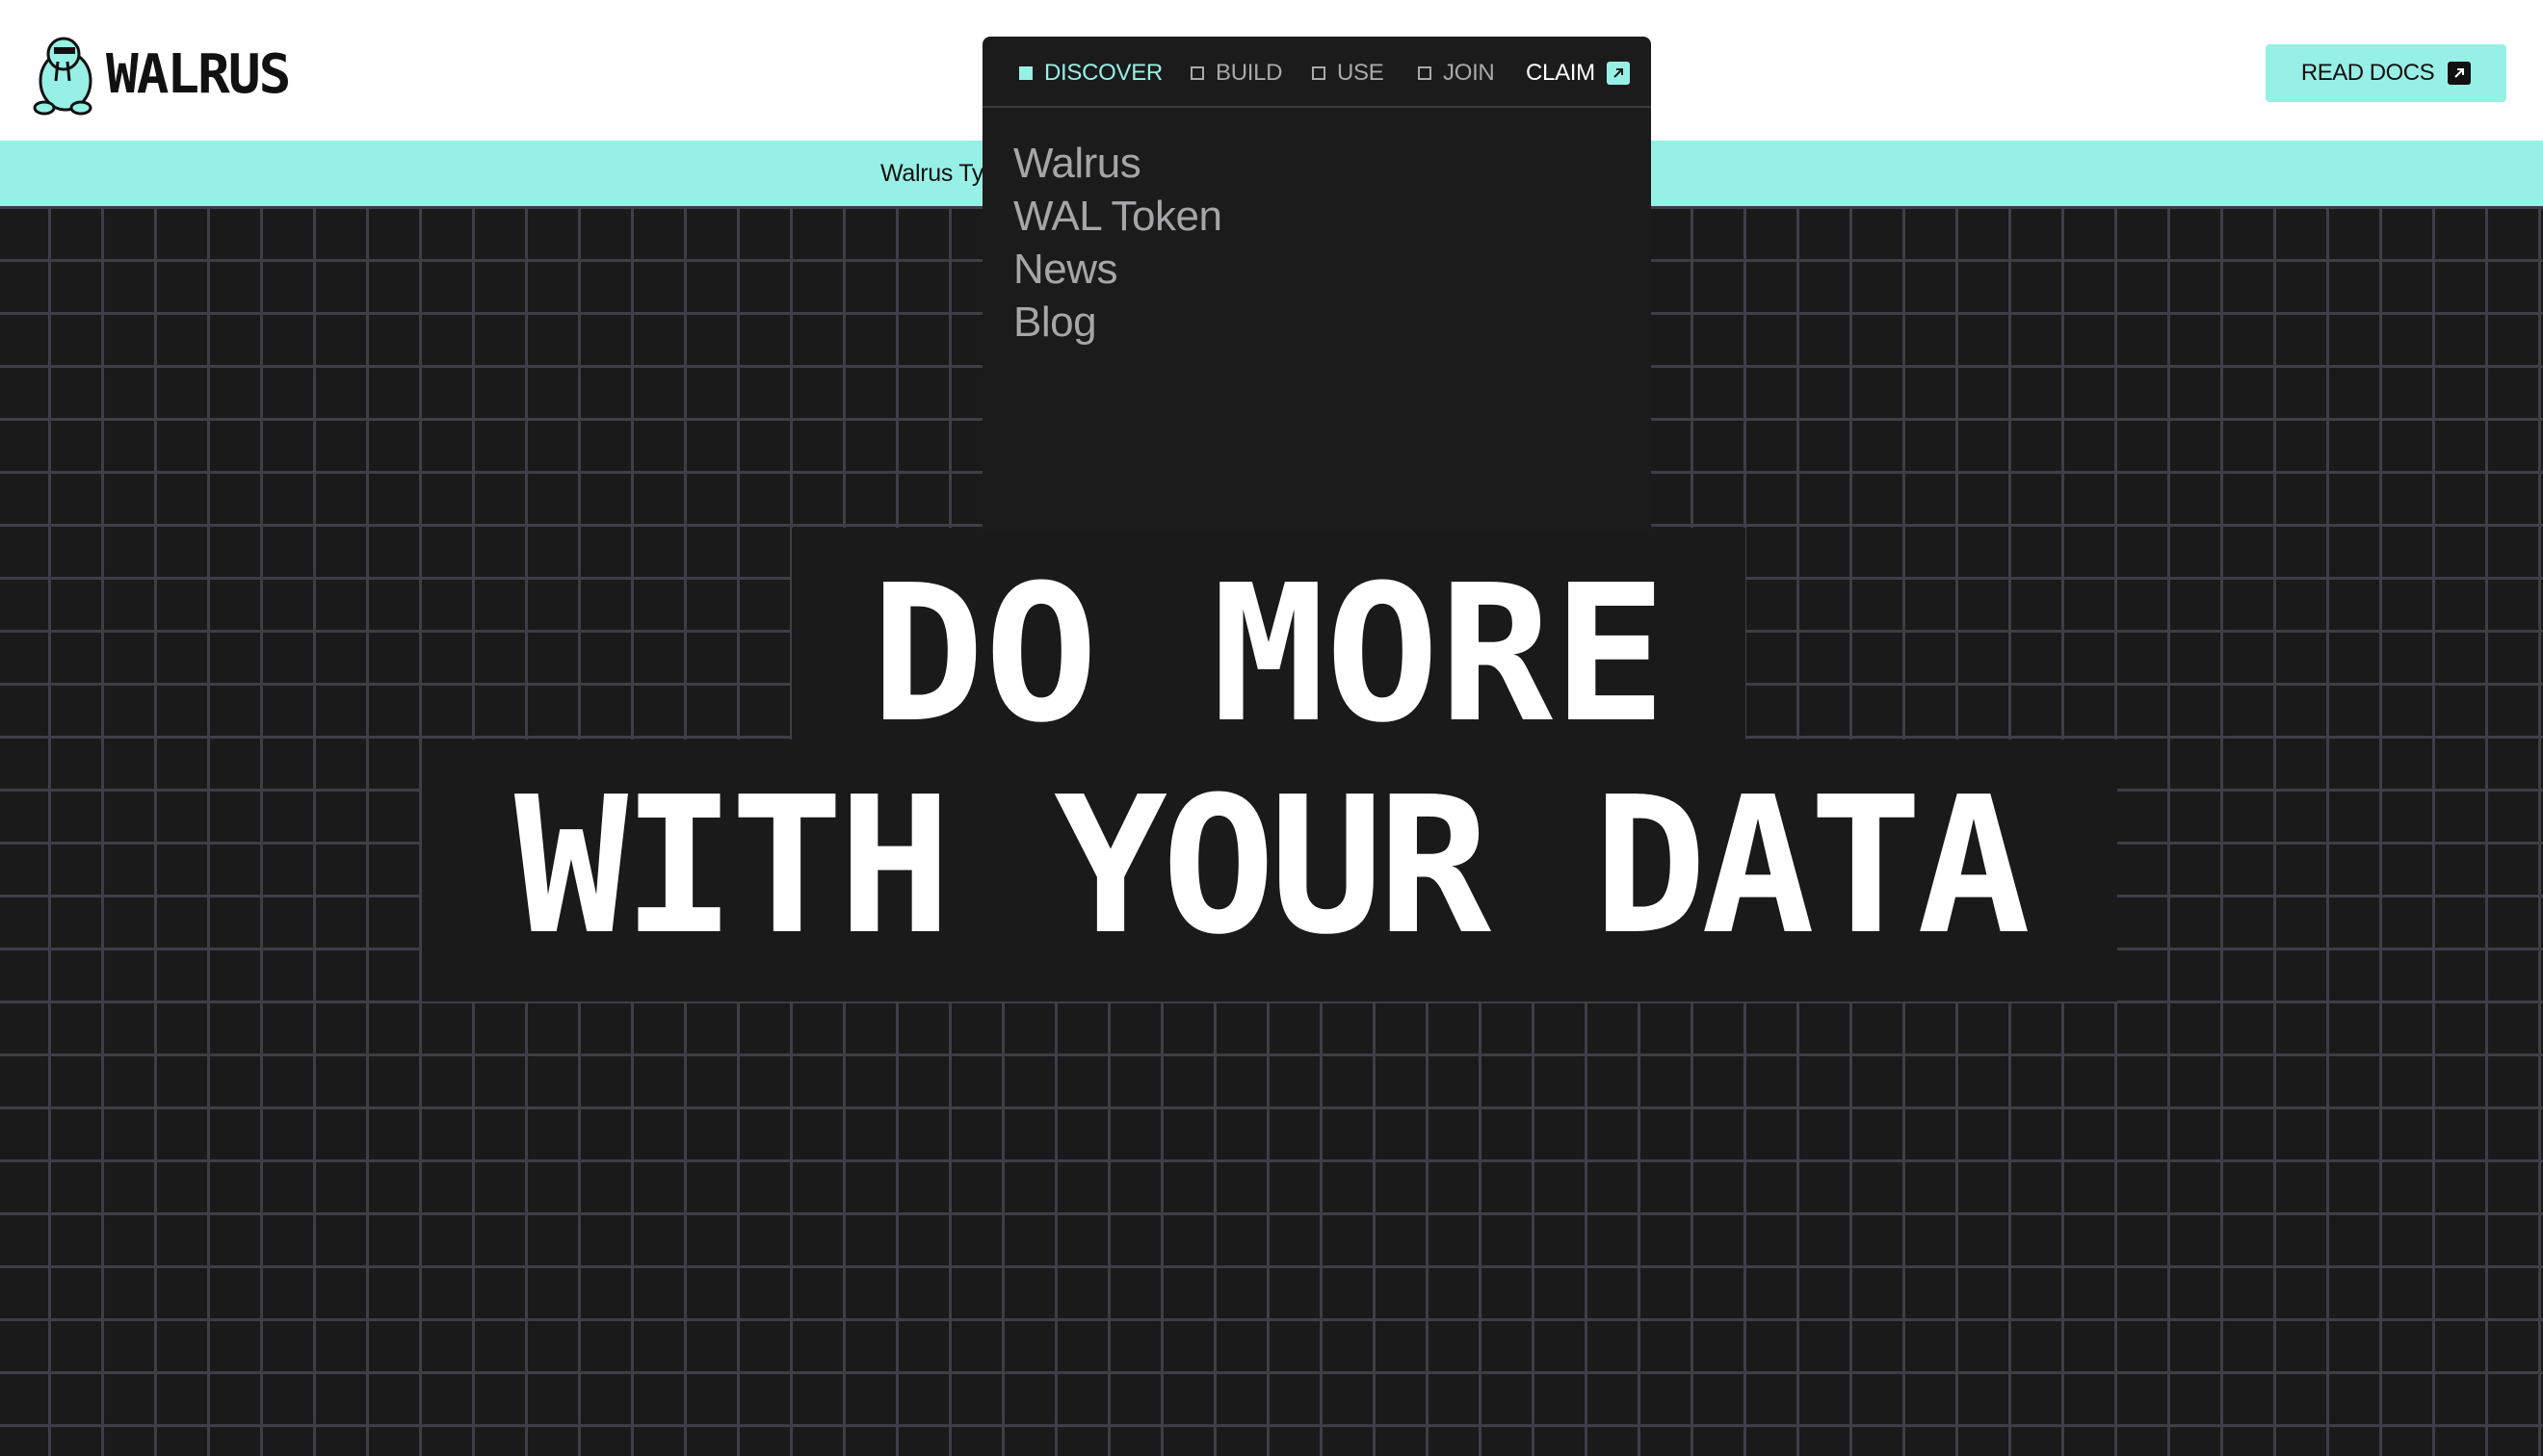 This screenshot has height=1456, width=2543. Describe the element at coordinates (1117, 269) in the screenshot. I see `dropdown-link-news: News` at that location.